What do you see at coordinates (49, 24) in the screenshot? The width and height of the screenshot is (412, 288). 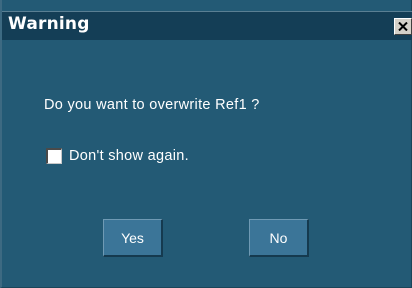 I see `dialog-title: Warning` at bounding box center [49, 24].